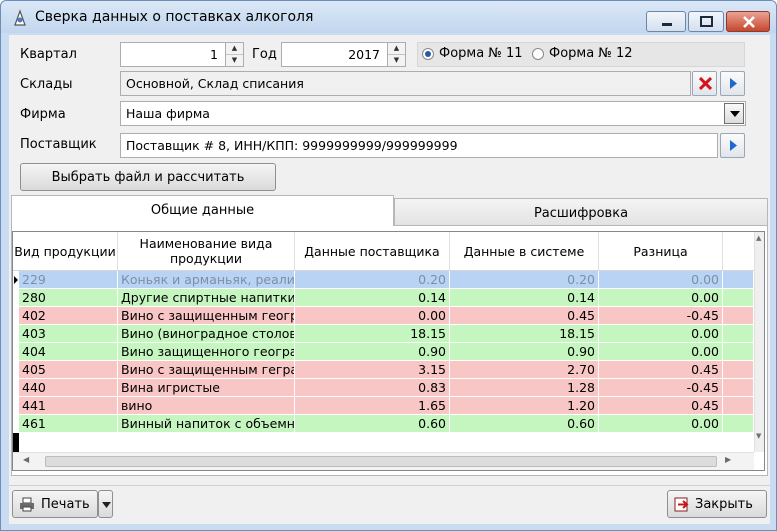 This screenshot has width=777, height=531. Describe the element at coordinates (405, 83) in the screenshot. I see `warehouses-field: Основной, Склад списания` at that location.